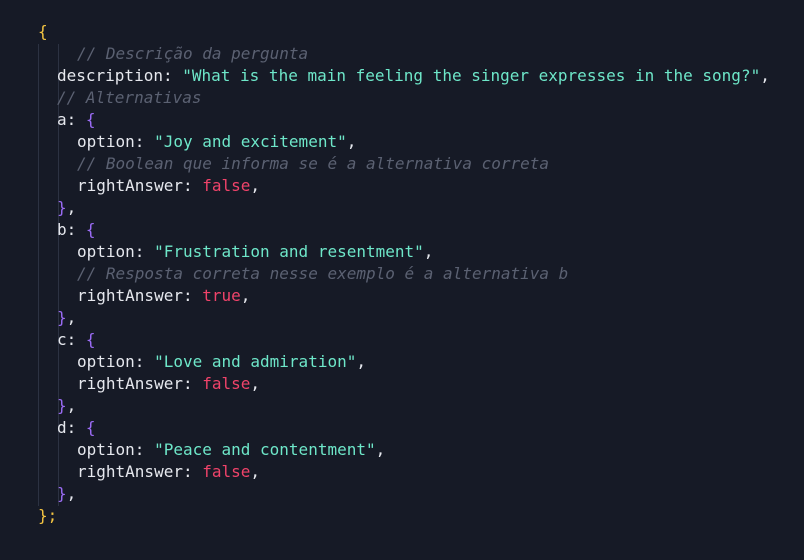 Image resolution: width=804 pixels, height=560 pixels. What do you see at coordinates (62, 427) in the screenshot?
I see `alt-d-key: d` at bounding box center [62, 427].